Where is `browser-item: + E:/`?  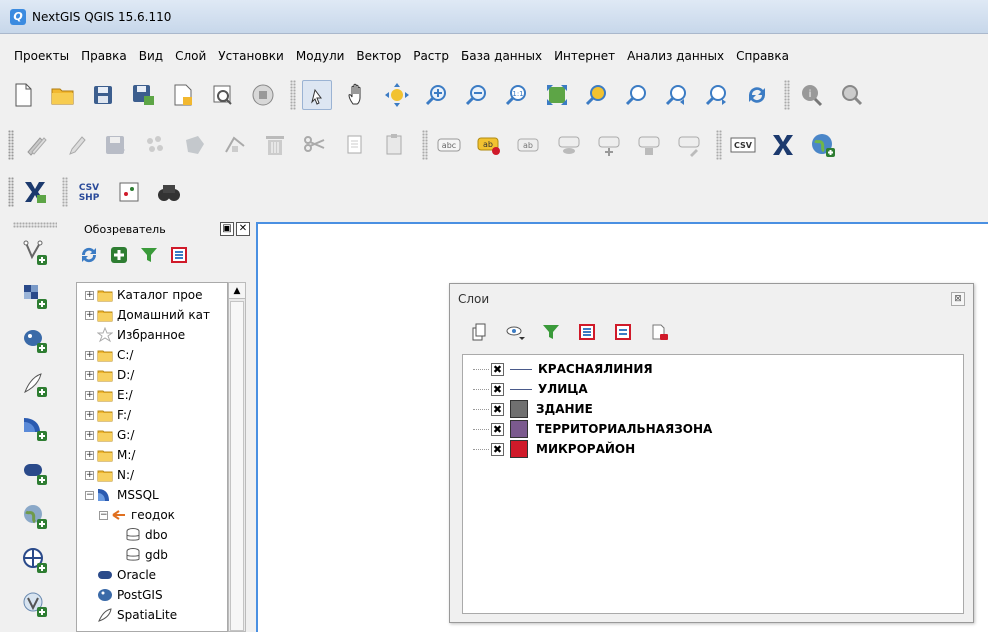
browser-item: + E:/ is located at coordinates (152, 395).